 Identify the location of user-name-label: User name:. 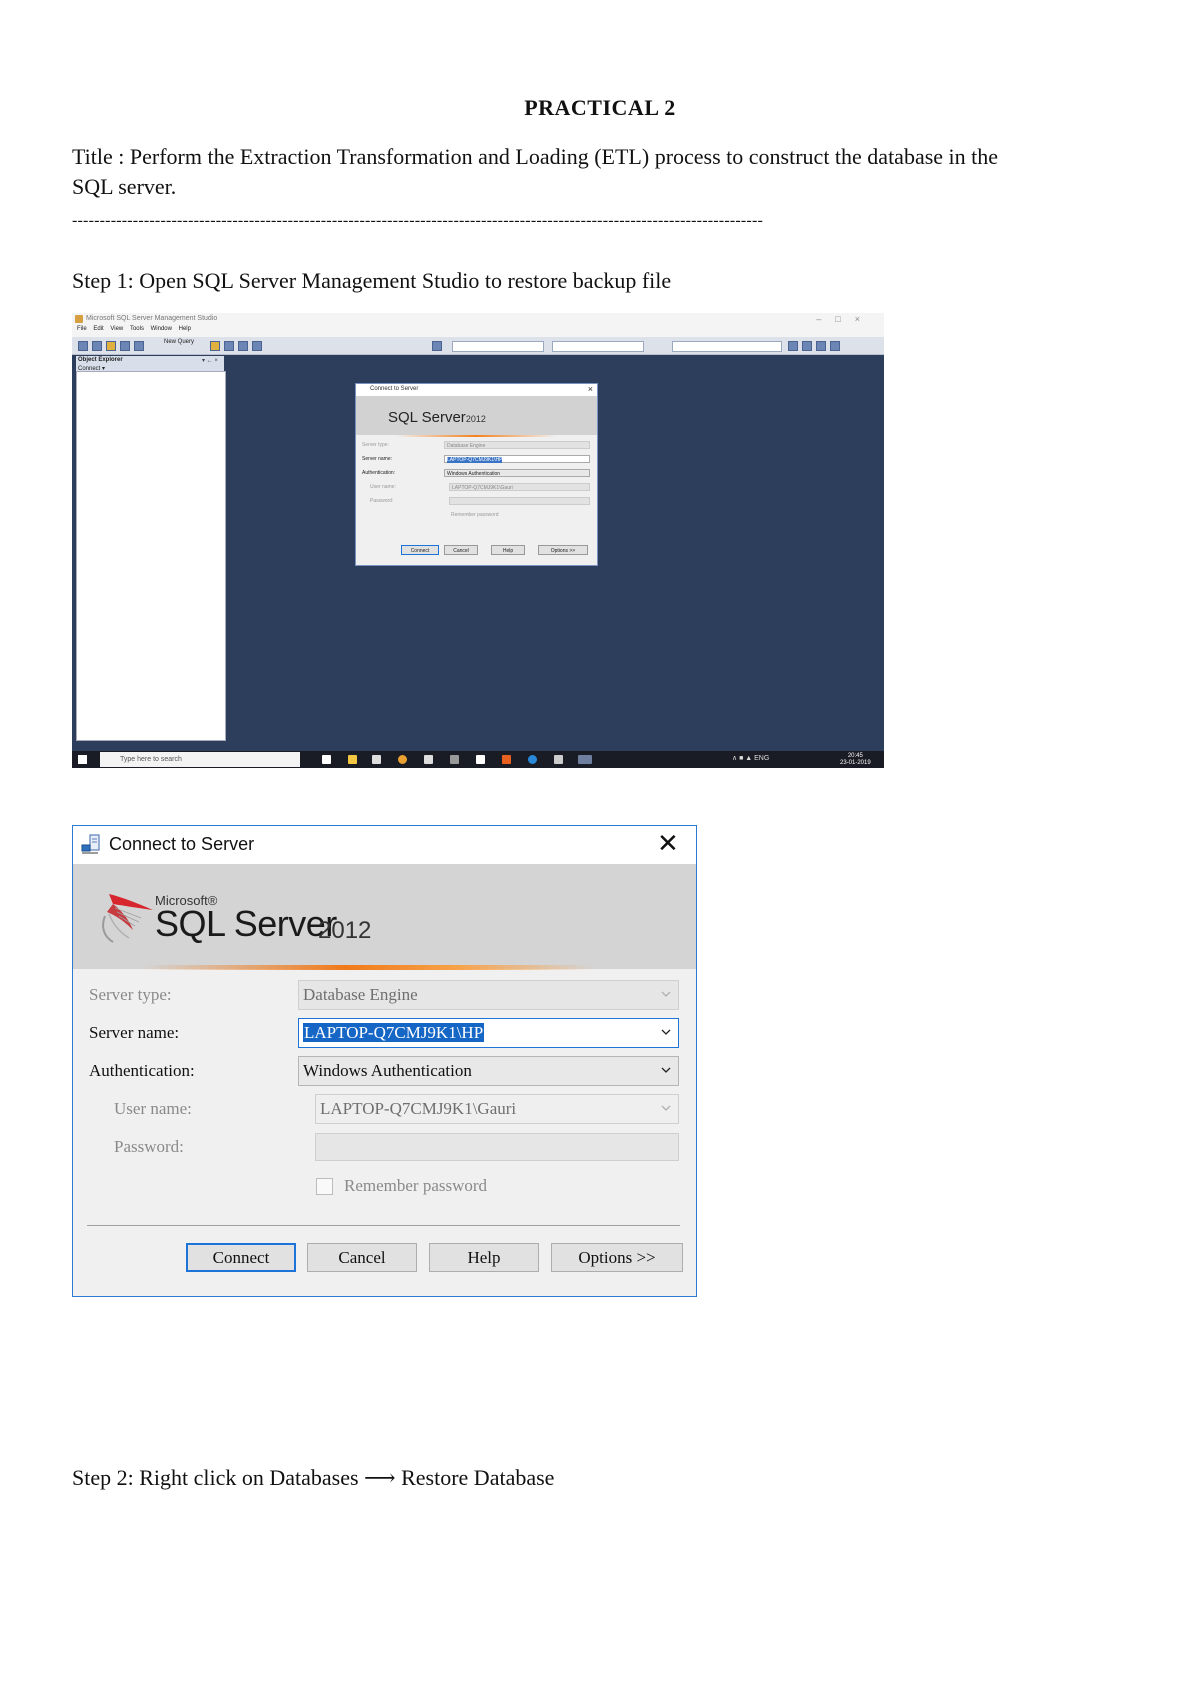
(153, 1109).